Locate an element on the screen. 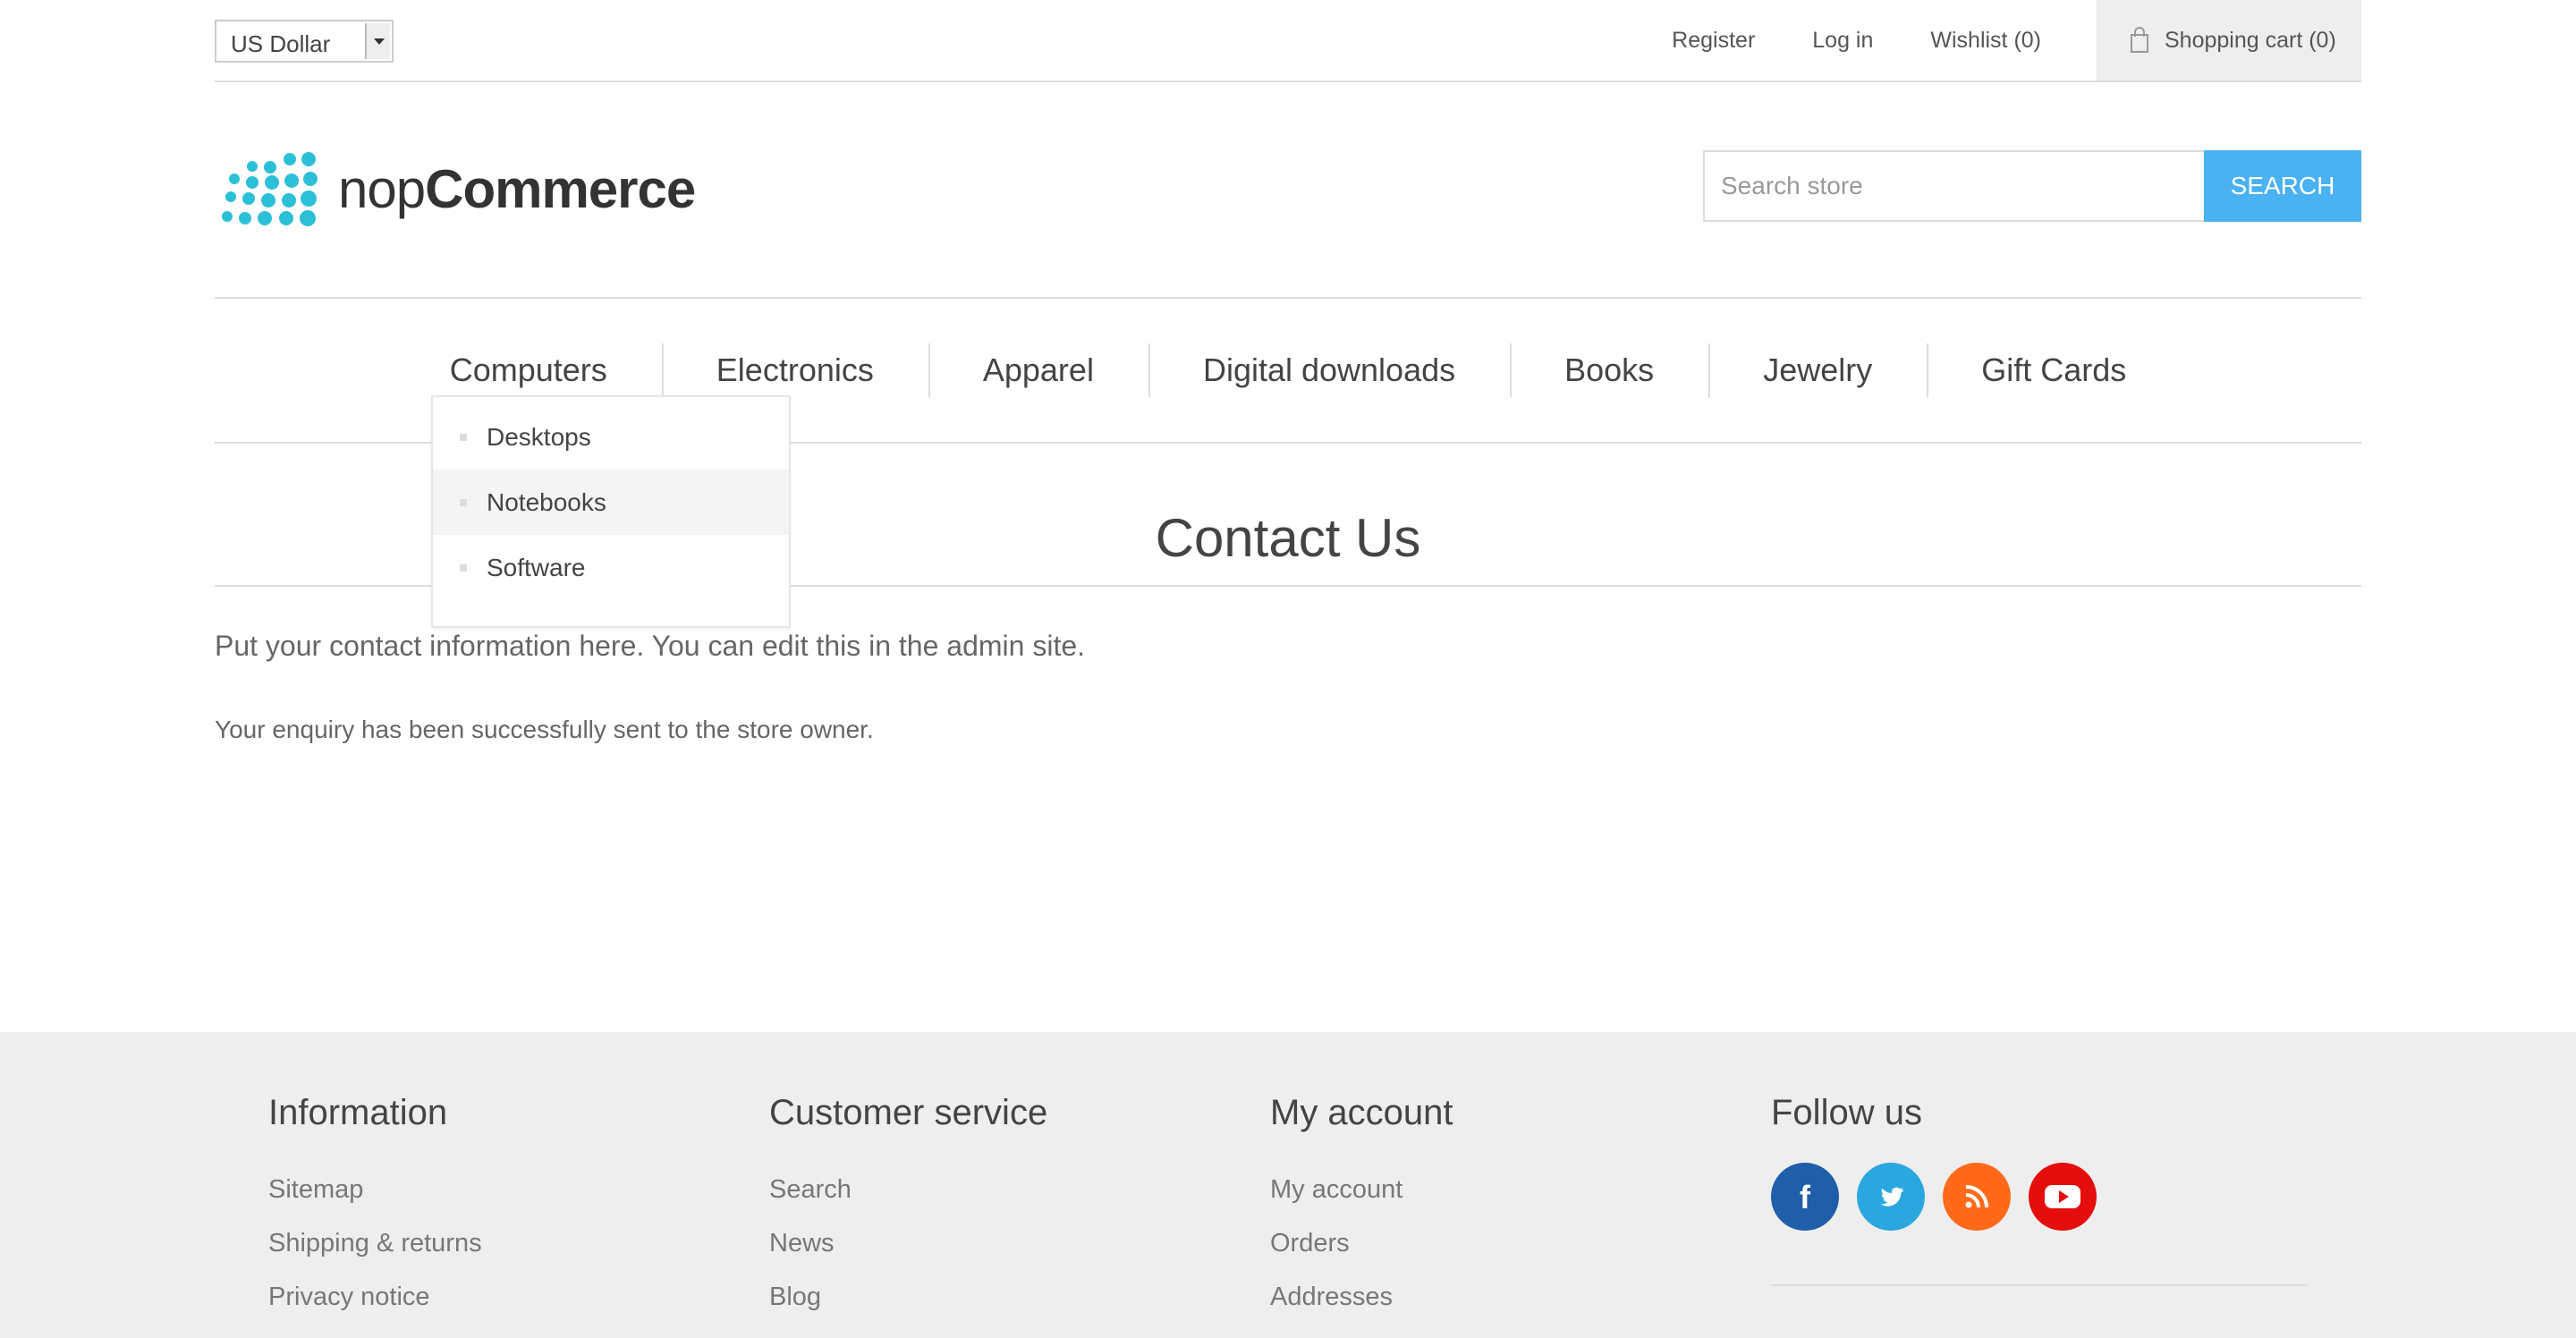 This screenshot has width=2576, height=1338. submenu-label: Software is located at coordinates (536, 567).